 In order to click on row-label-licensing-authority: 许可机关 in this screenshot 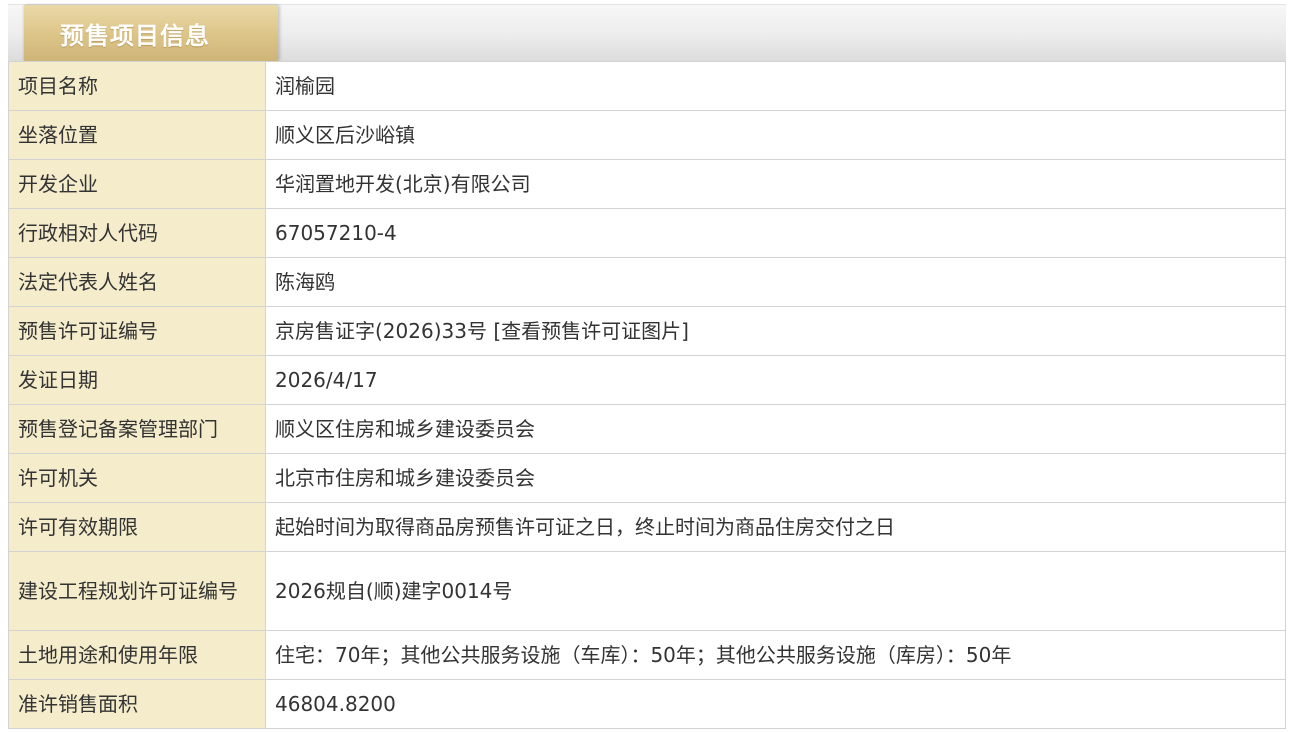, I will do `click(137, 478)`.